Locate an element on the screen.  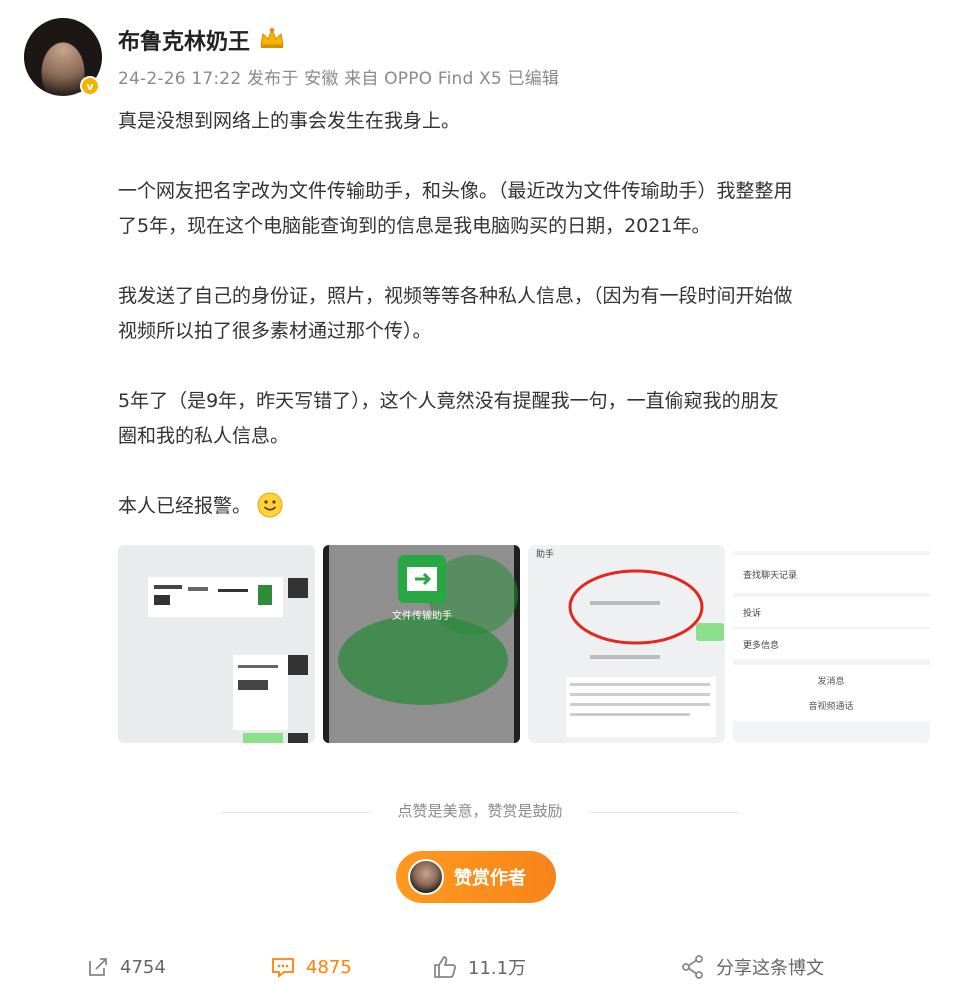
share-icon is located at coordinates (692, 967).